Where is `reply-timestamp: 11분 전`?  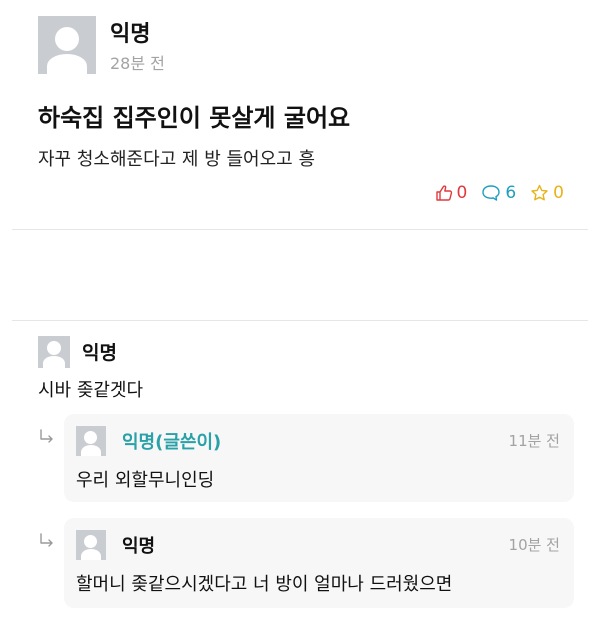 reply-timestamp: 11분 전 is located at coordinates (534, 441).